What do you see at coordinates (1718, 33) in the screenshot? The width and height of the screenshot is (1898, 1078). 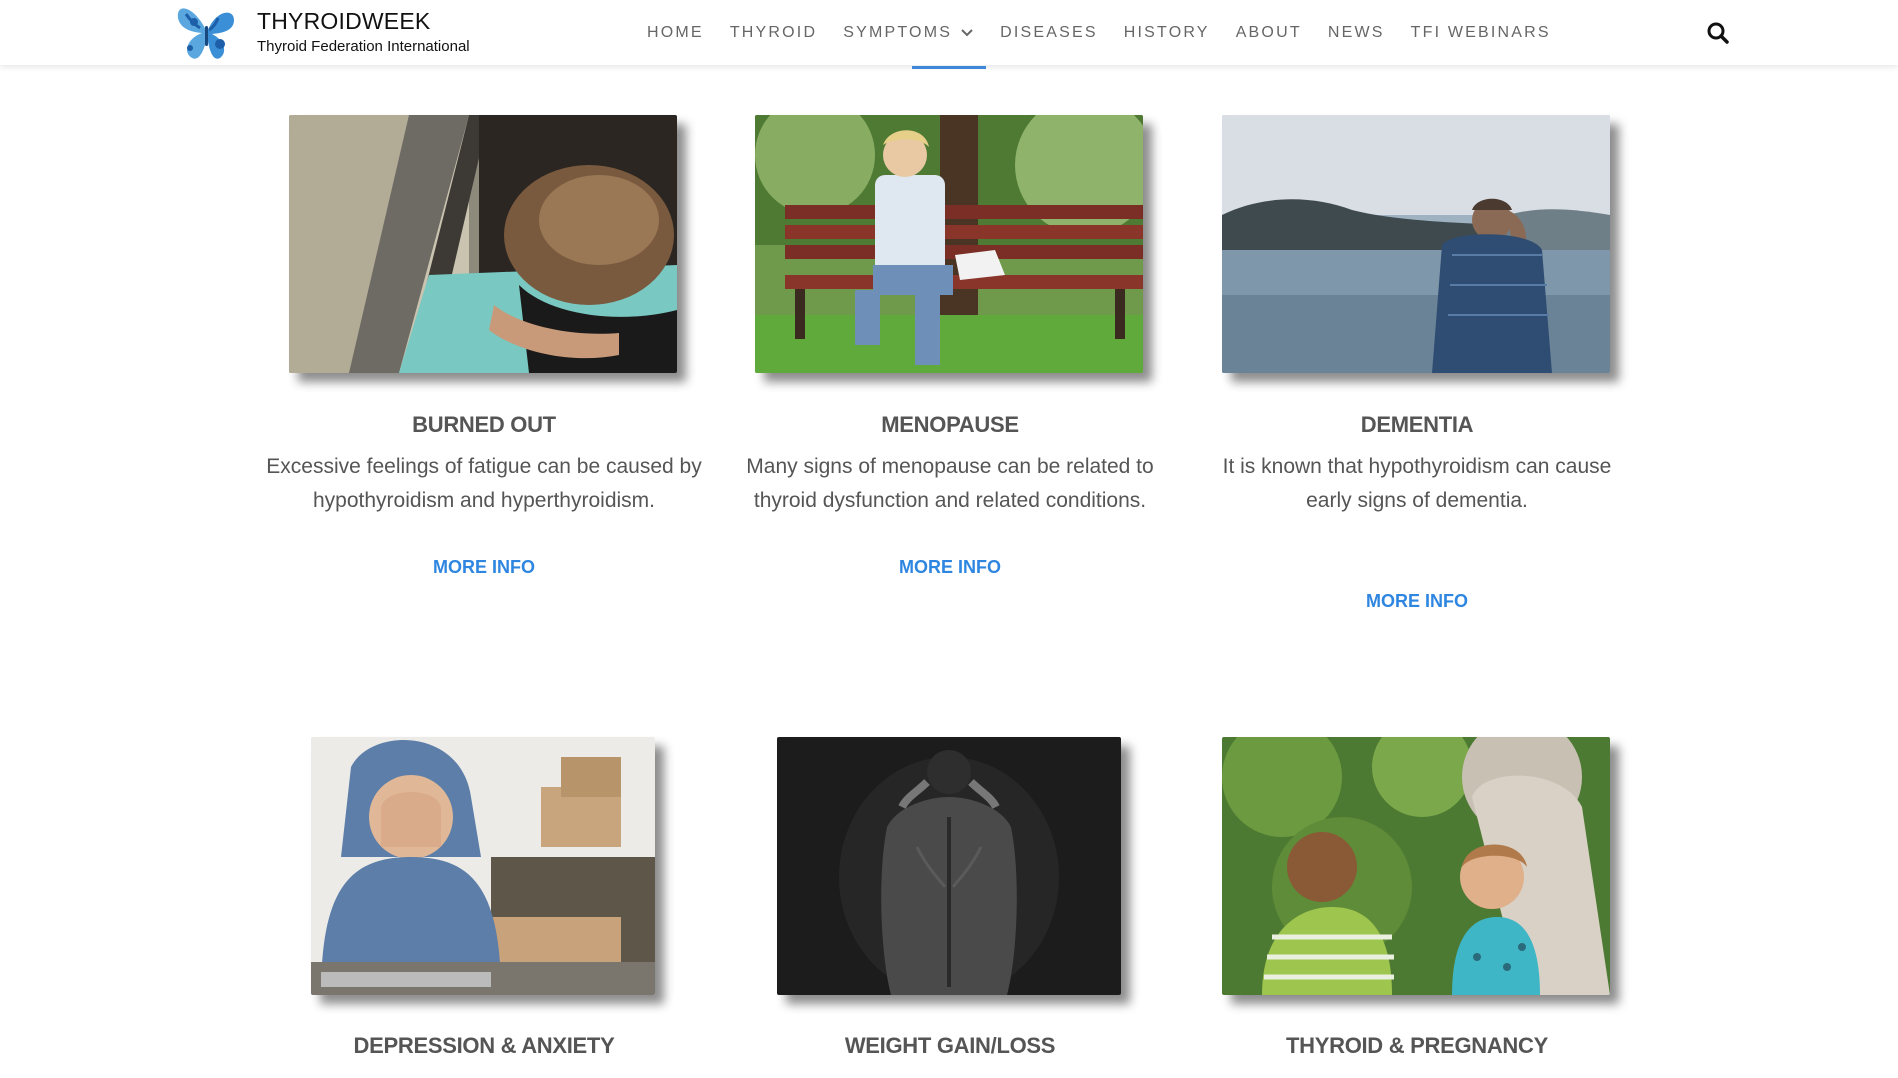 I see `search-icon` at bounding box center [1718, 33].